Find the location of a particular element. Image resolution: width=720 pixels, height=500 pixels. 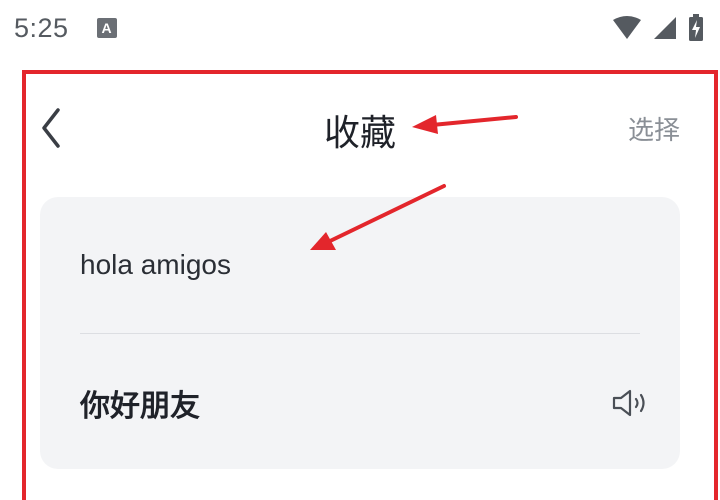

speaker-icon is located at coordinates (630, 403).